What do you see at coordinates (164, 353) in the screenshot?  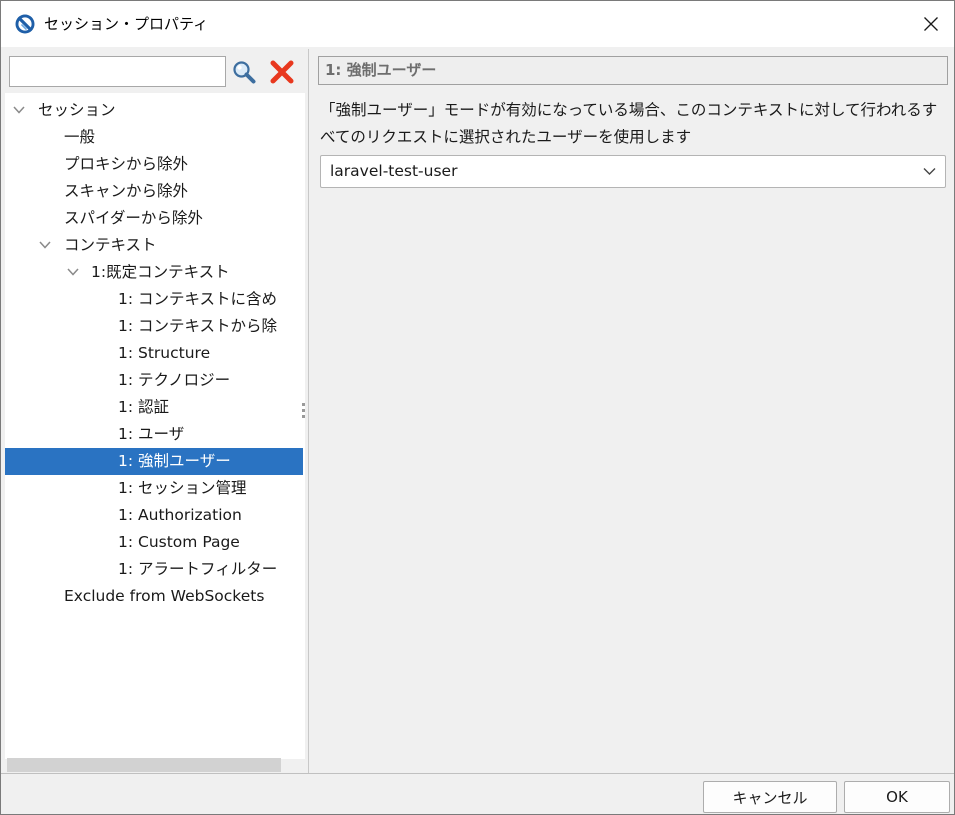 I see `tree-label: 1: Structure` at bounding box center [164, 353].